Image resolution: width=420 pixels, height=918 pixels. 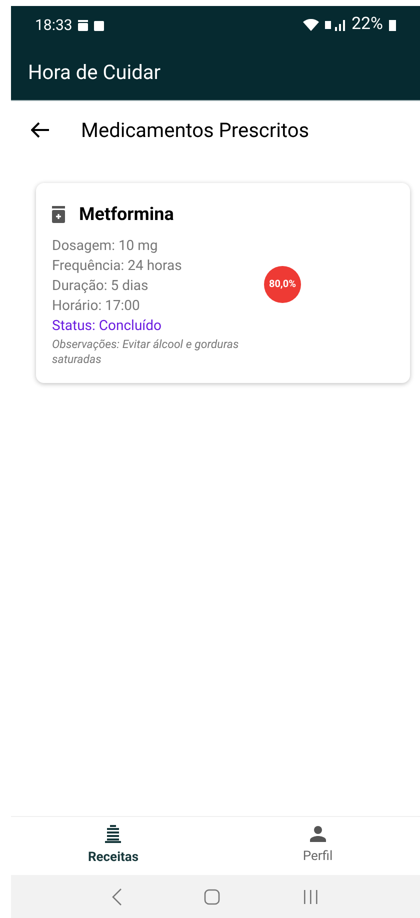 I want to click on app-title: Hora de Cuidar, so click(x=94, y=72).